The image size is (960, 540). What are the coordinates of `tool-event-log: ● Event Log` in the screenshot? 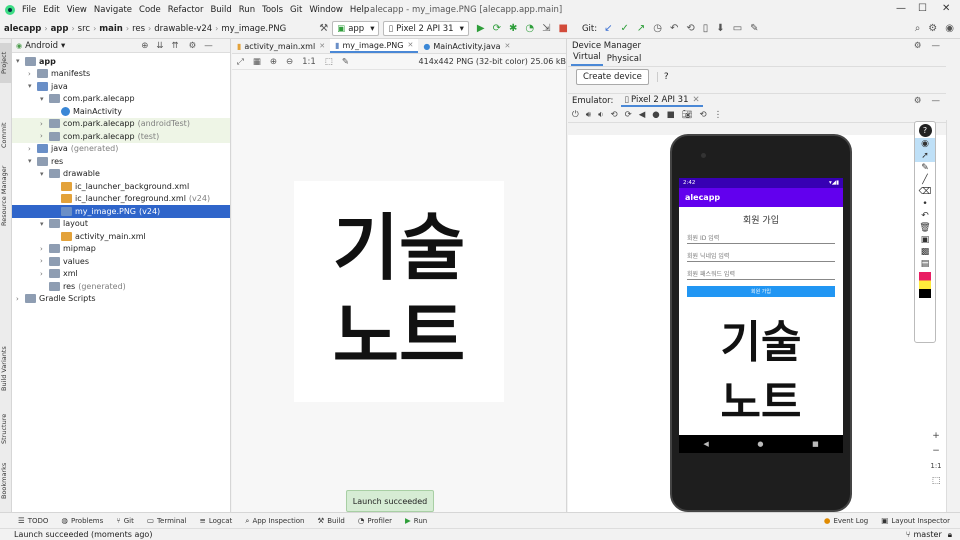 It's located at (846, 520).